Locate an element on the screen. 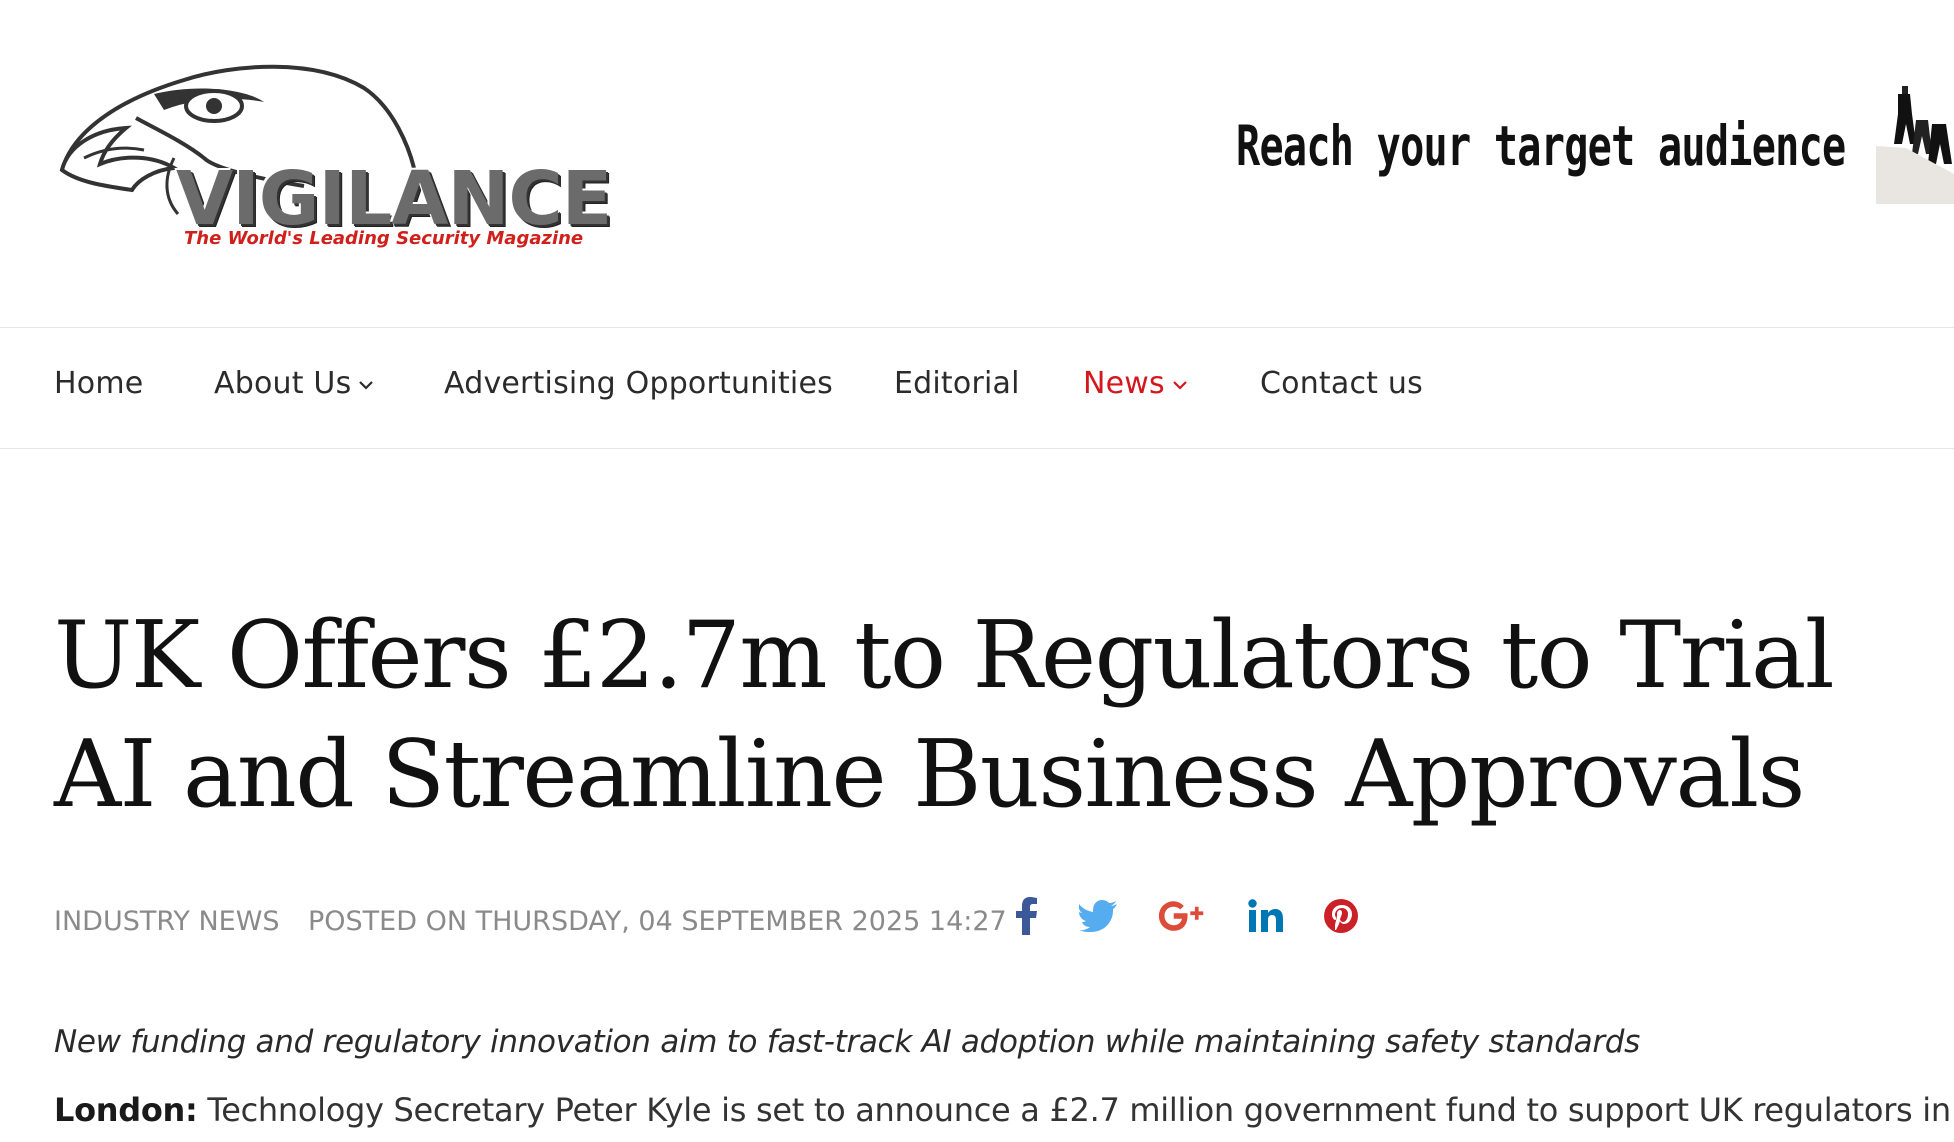  google-plus-icon is located at coordinates (1181, 916).